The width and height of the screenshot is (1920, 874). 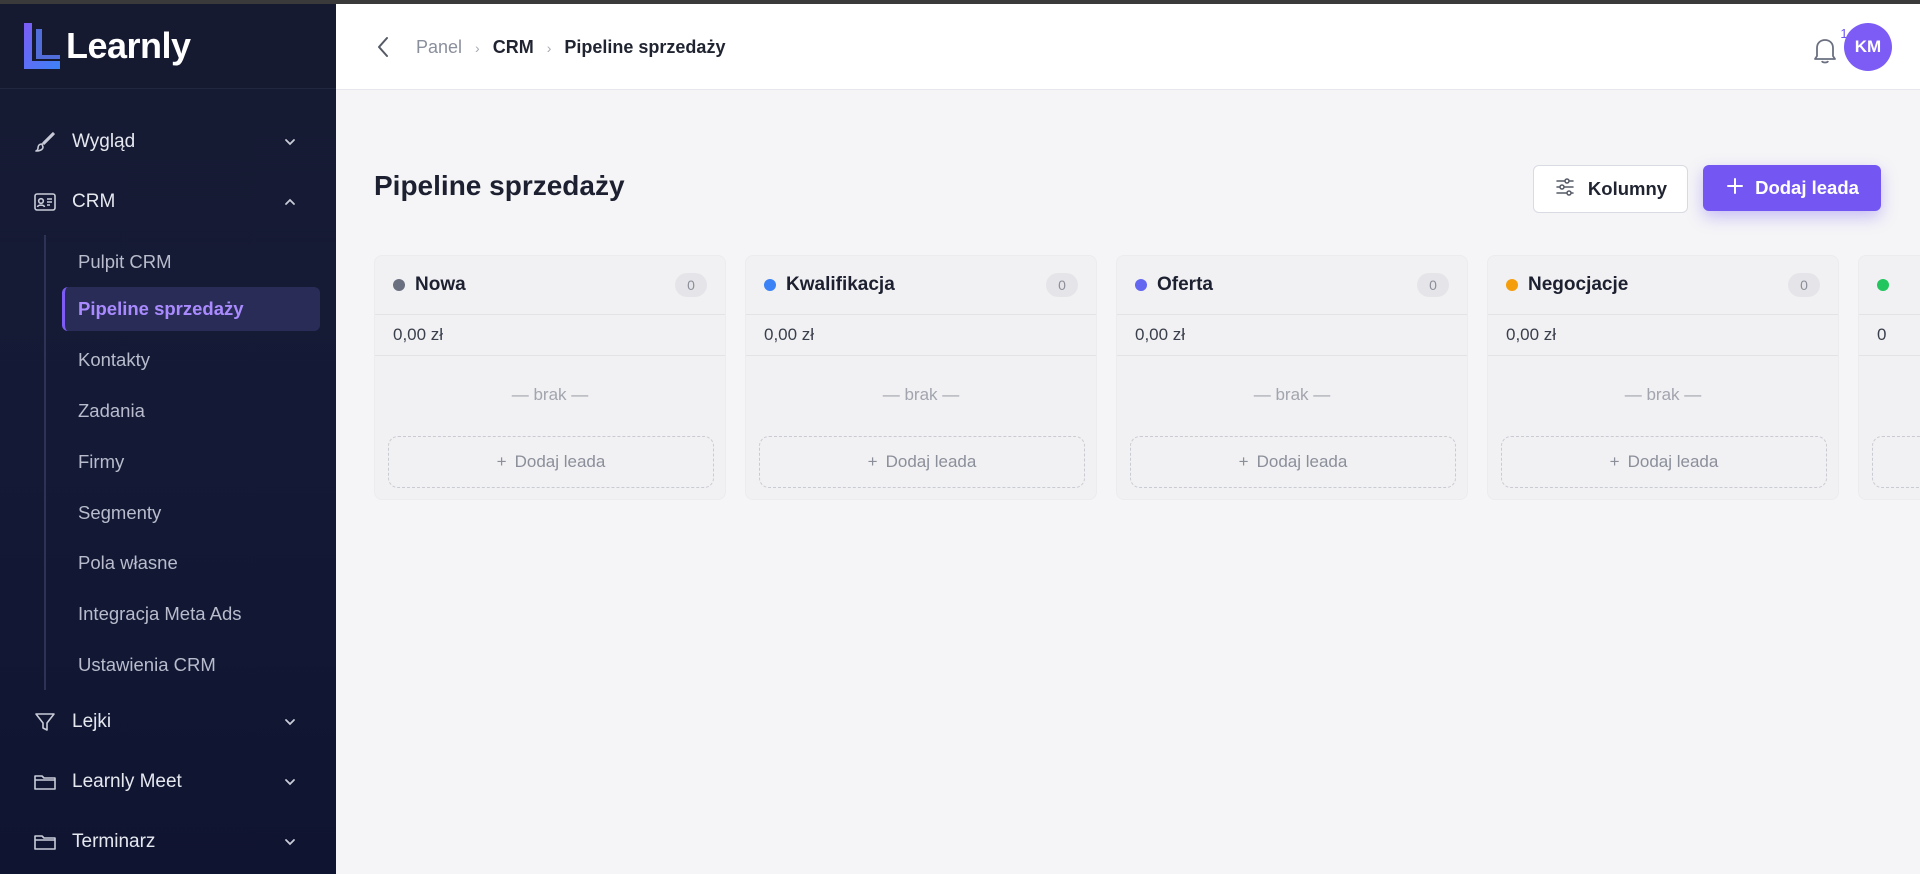 What do you see at coordinates (104, 141) in the screenshot?
I see `sidebar-item-label: Wygląd` at bounding box center [104, 141].